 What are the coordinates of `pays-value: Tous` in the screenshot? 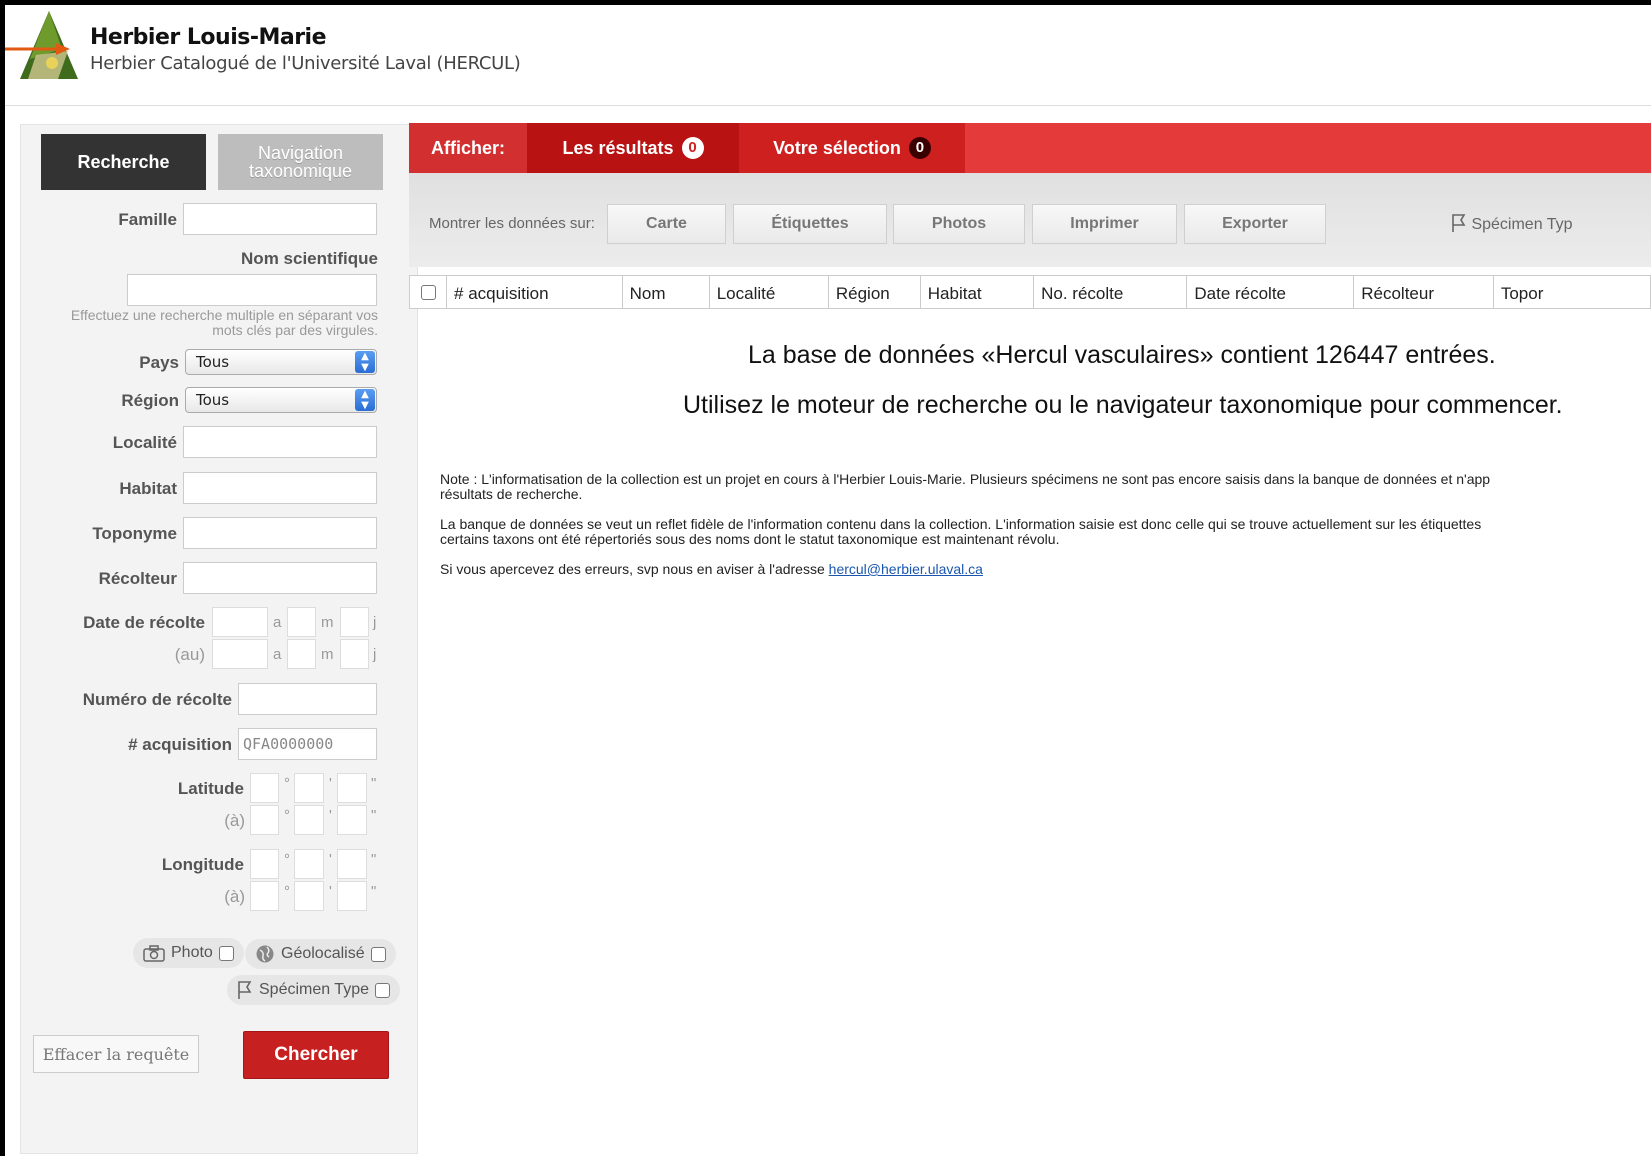 It's located at (213, 362).